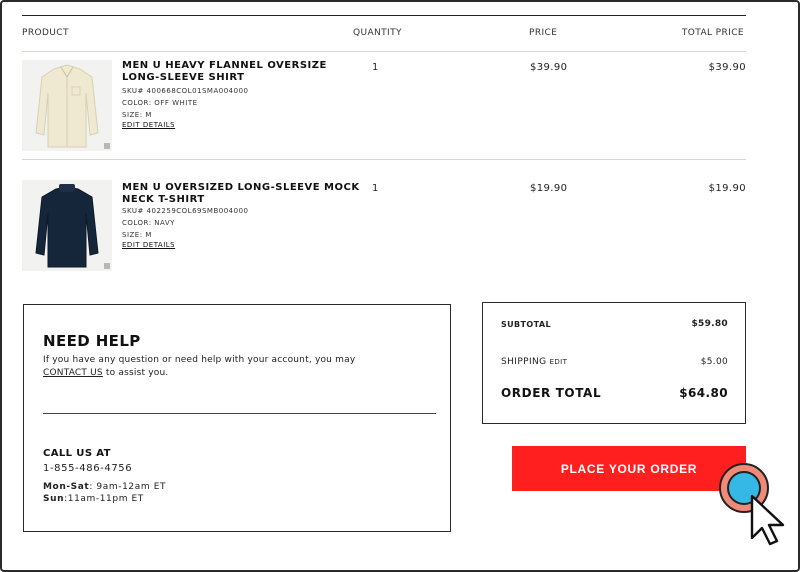 This screenshot has height=572, width=800. What do you see at coordinates (559, 362) in the screenshot?
I see `shipping-edit-link: EDIT` at bounding box center [559, 362].